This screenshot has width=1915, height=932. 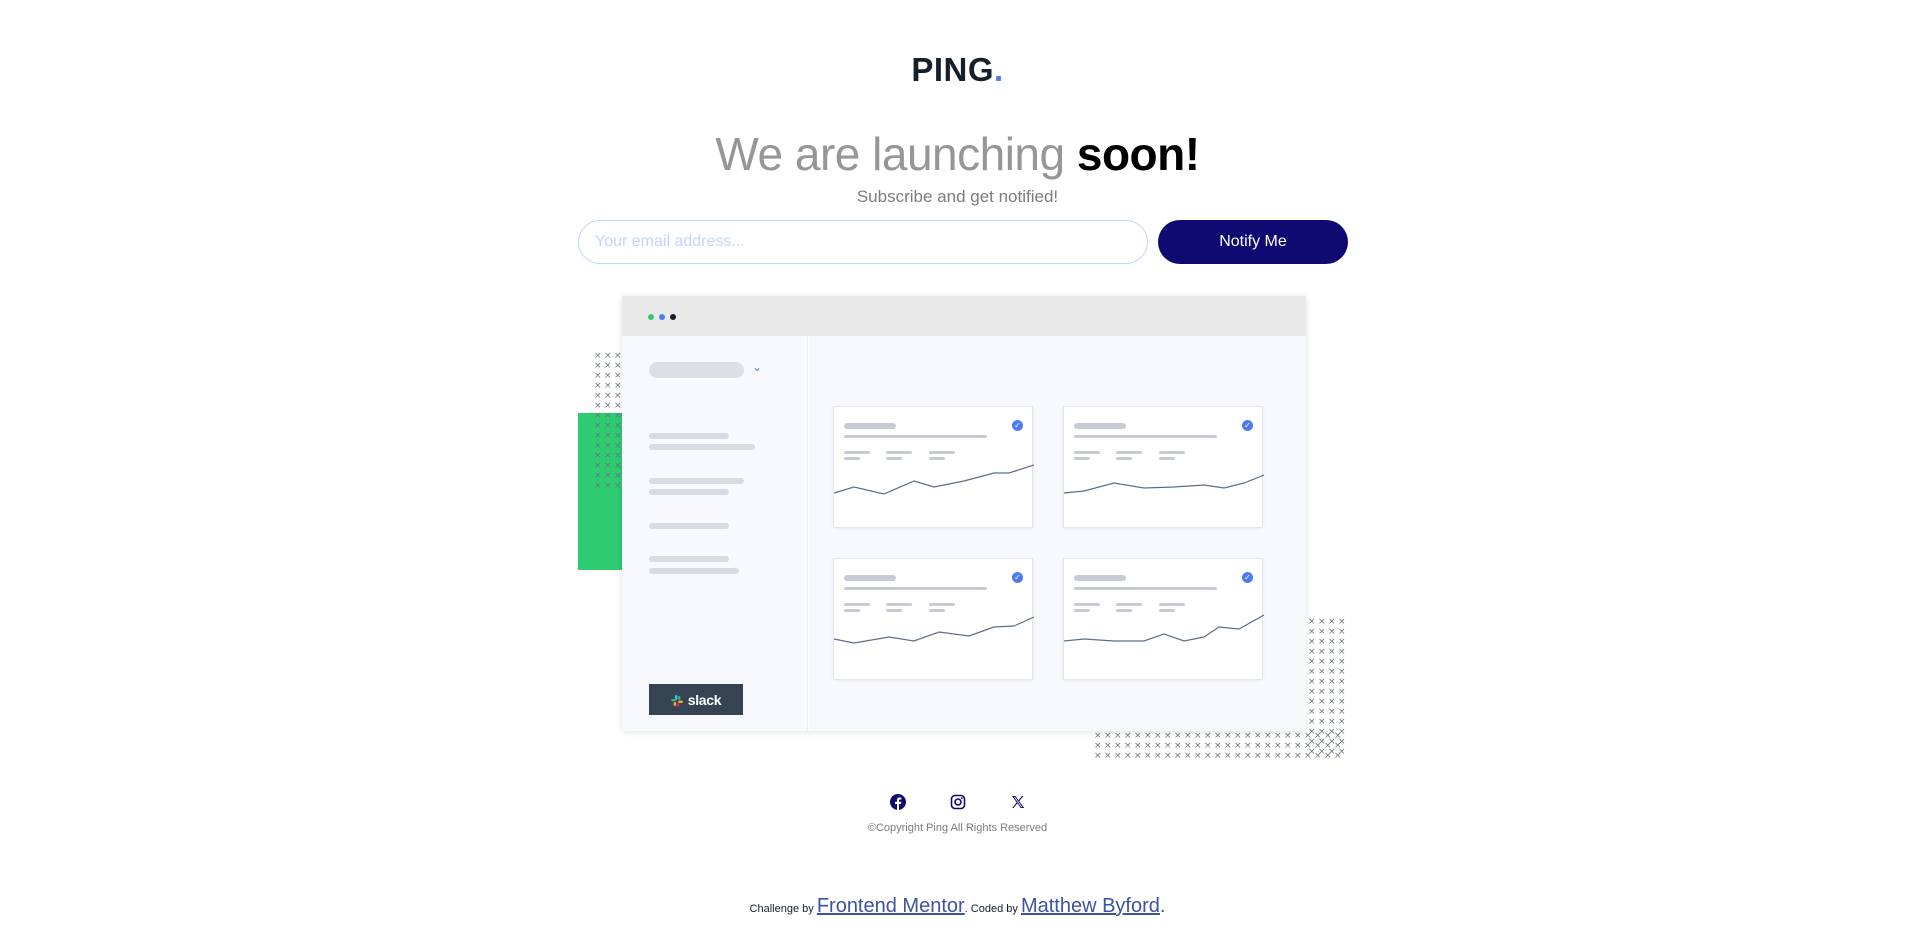 What do you see at coordinates (898, 802) in the screenshot?
I see `facebook-icon` at bounding box center [898, 802].